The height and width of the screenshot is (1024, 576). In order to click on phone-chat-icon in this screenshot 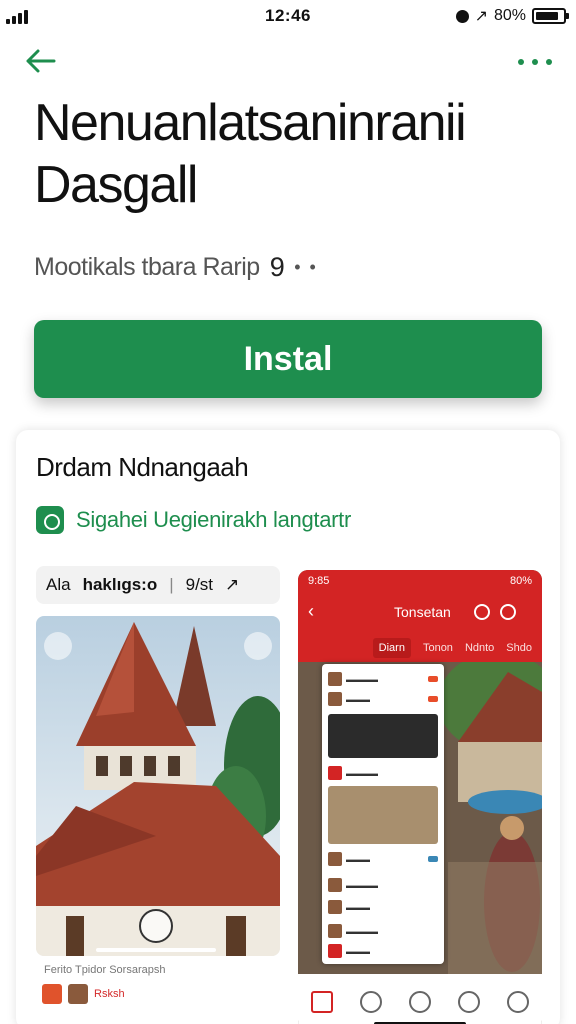, I will do `click(508, 612)`.